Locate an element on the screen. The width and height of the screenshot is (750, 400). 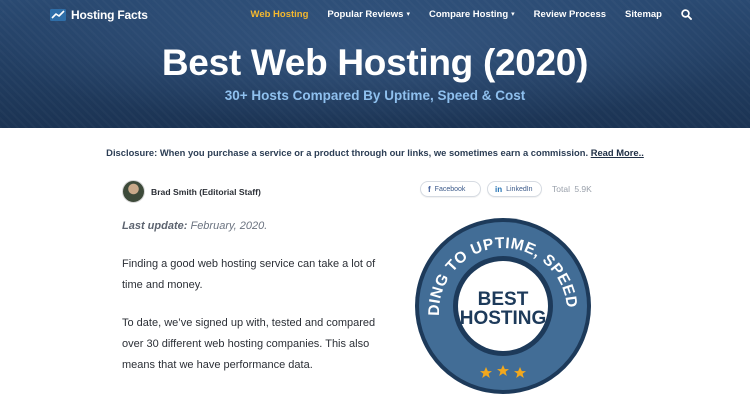
share-bar: f Facebook in LinkedIn Total 5.9K is located at coordinates (506, 189).